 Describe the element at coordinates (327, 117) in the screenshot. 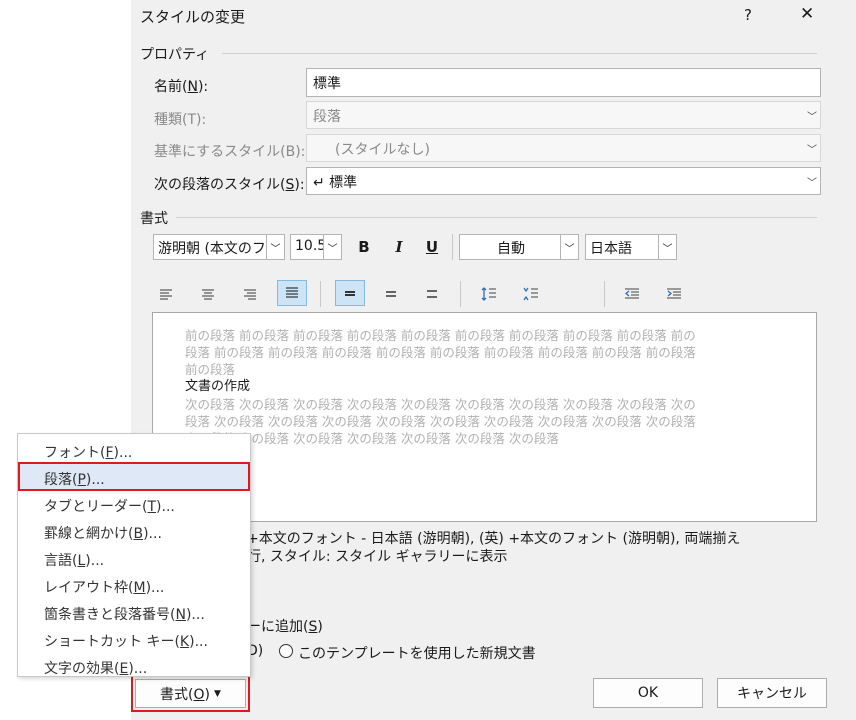

I see `type-value: 段落` at that location.